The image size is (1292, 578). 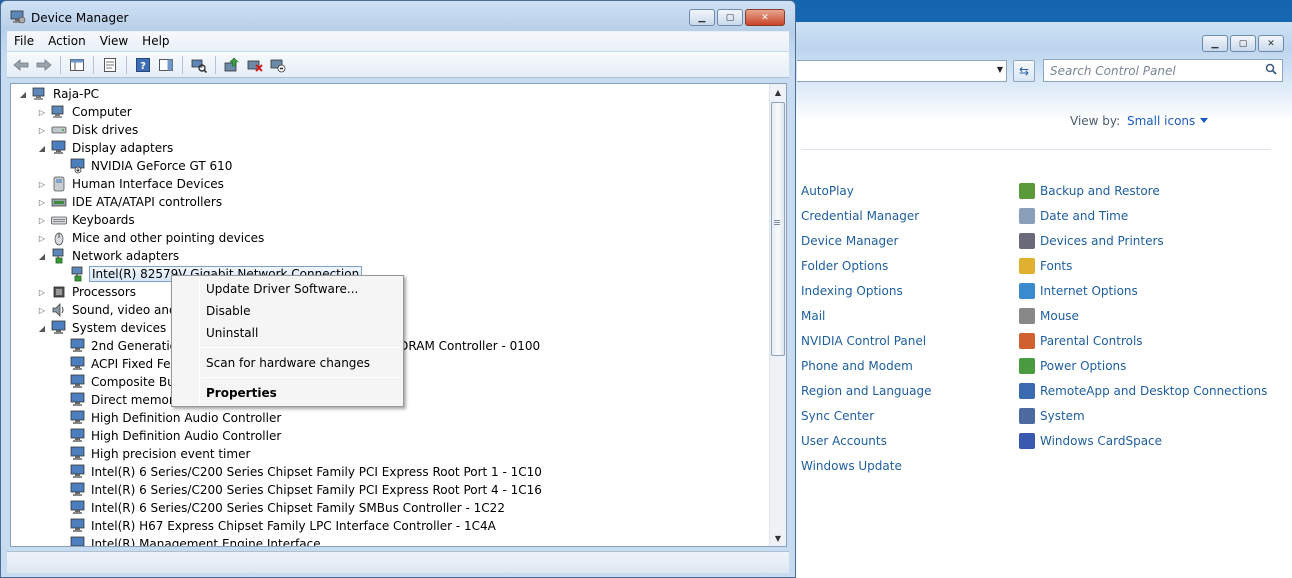 I want to click on refresh-button: ⇆, so click(x=1024, y=71).